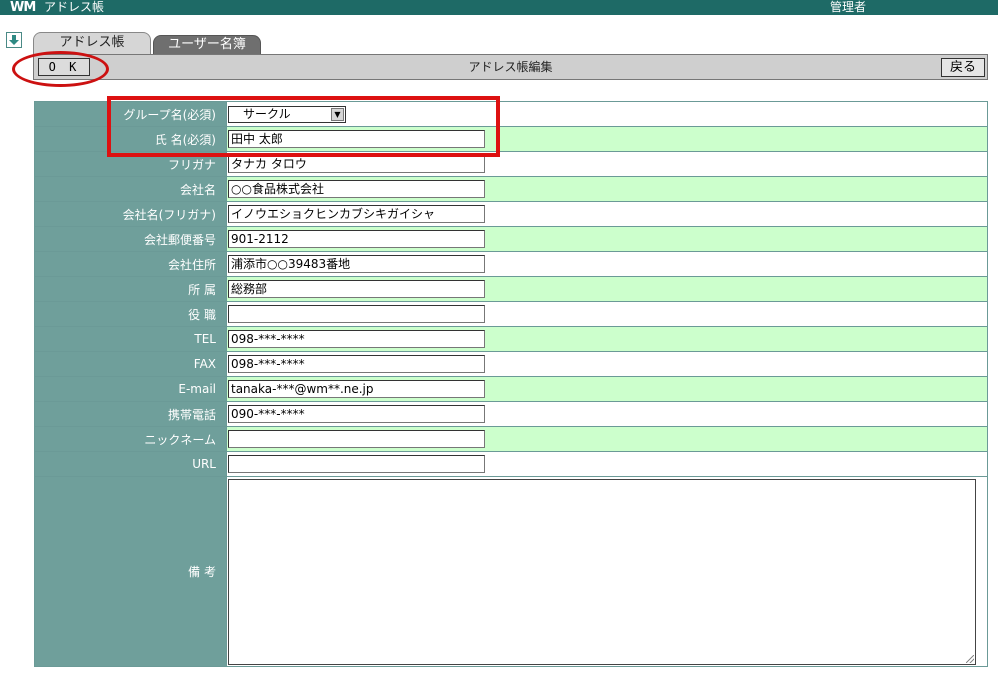 The image size is (998, 685). What do you see at coordinates (356, 314) in the screenshot?
I see `position-field` at bounding box center [356, 314].